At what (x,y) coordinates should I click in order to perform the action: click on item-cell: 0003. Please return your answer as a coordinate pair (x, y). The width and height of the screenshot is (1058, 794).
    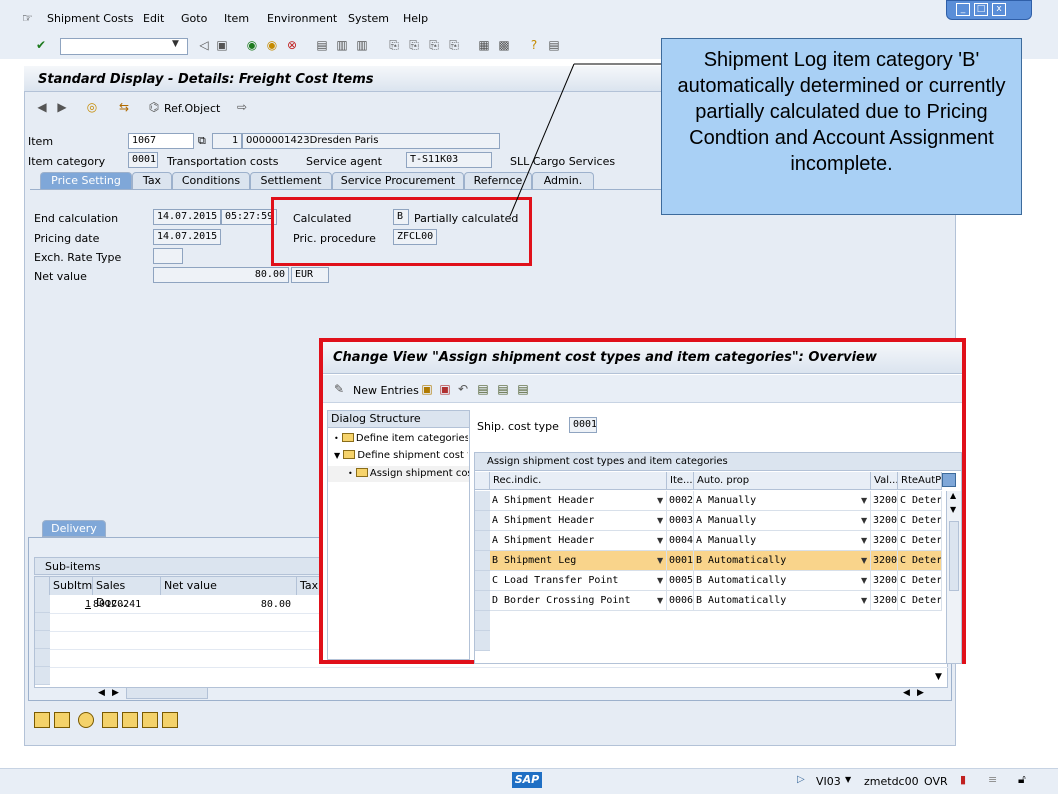
    Looking at the image, I should click on (680, 521).